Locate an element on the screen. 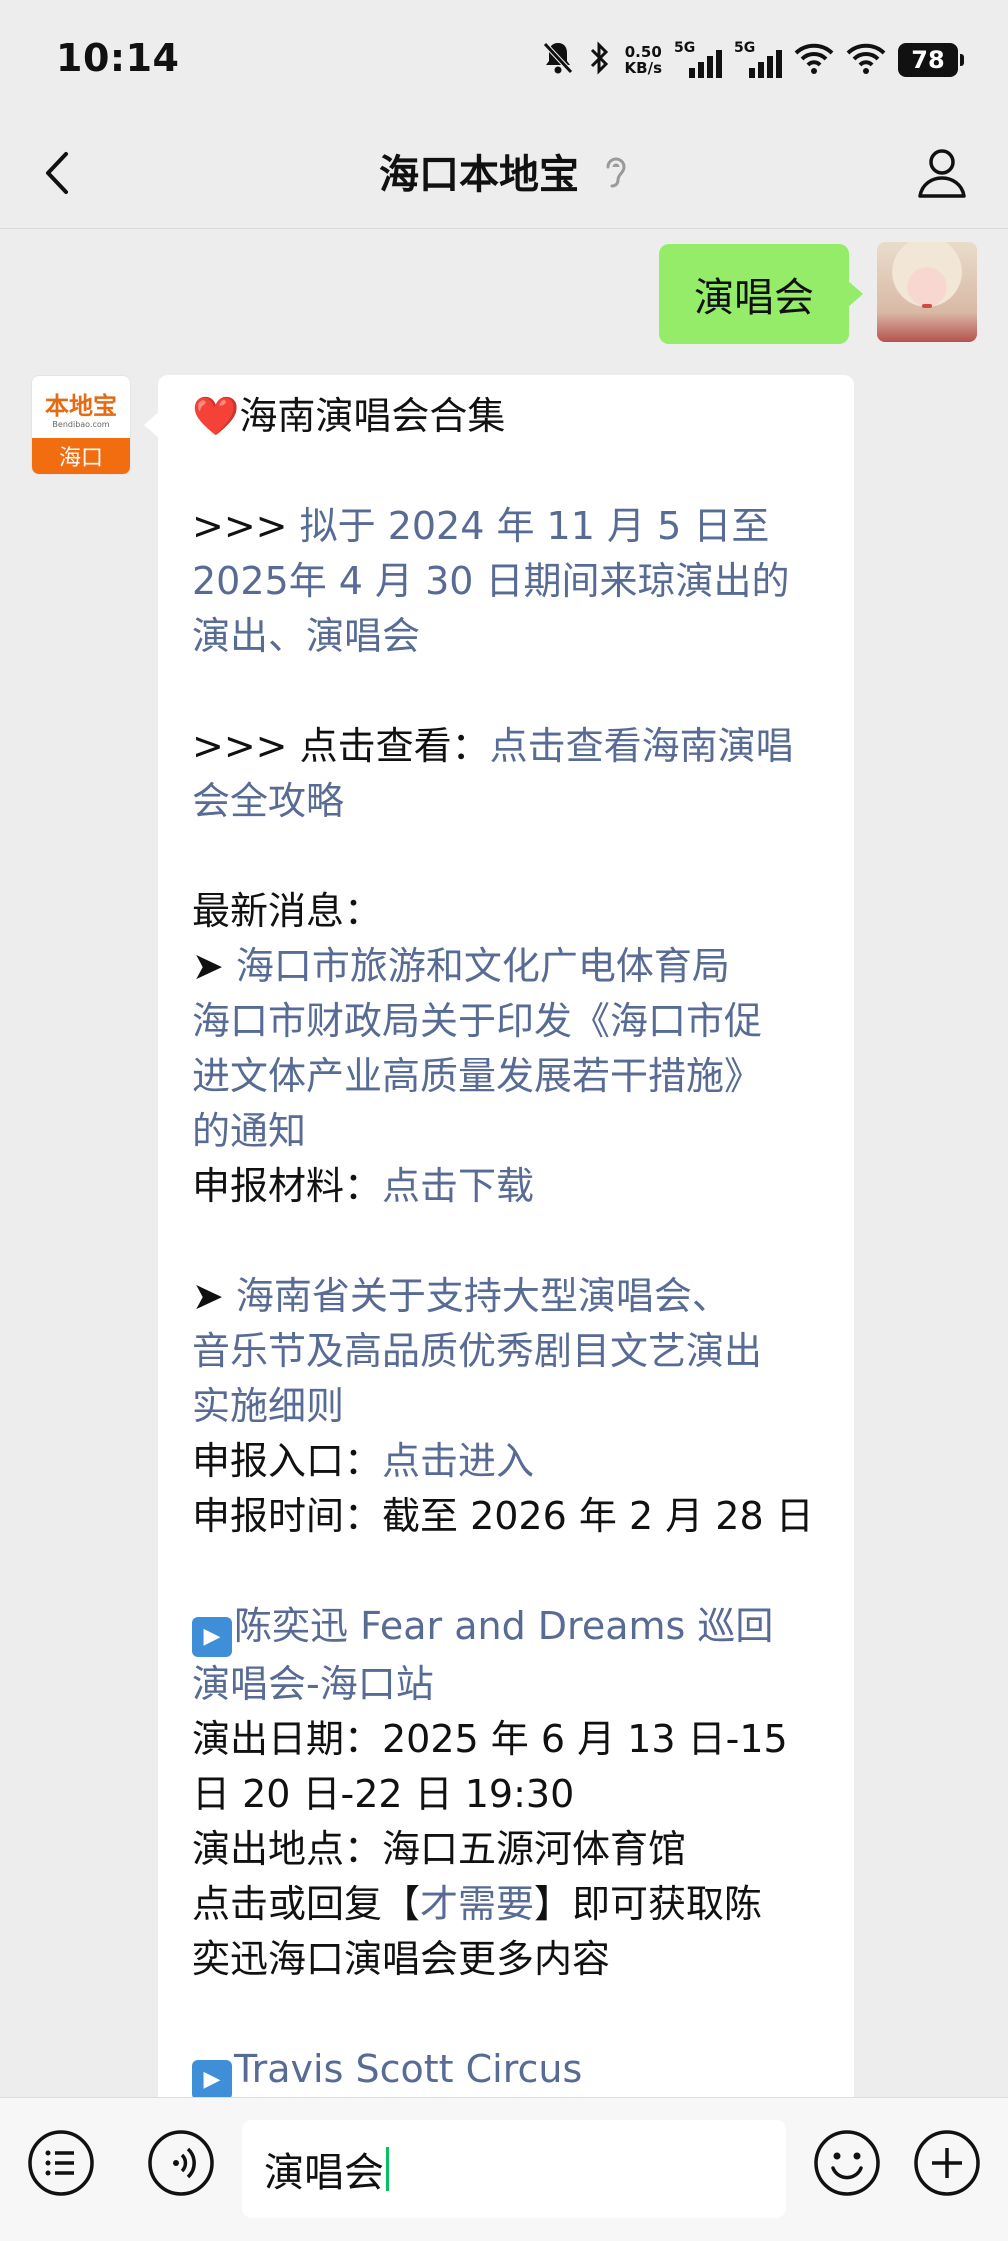 This screenshot has height=2241, width=1008. arrow-icon-2: ➤ is located at coordinates (214, 1296).